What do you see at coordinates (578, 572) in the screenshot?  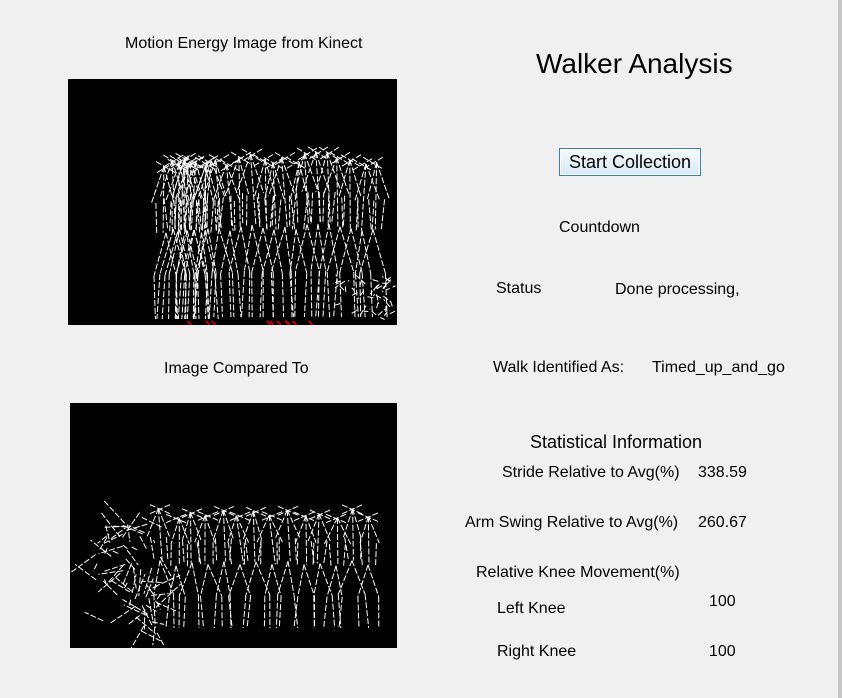 I see `knee-movement-label: Relative Knee Movement(%)` at bounding box center [578, 572].